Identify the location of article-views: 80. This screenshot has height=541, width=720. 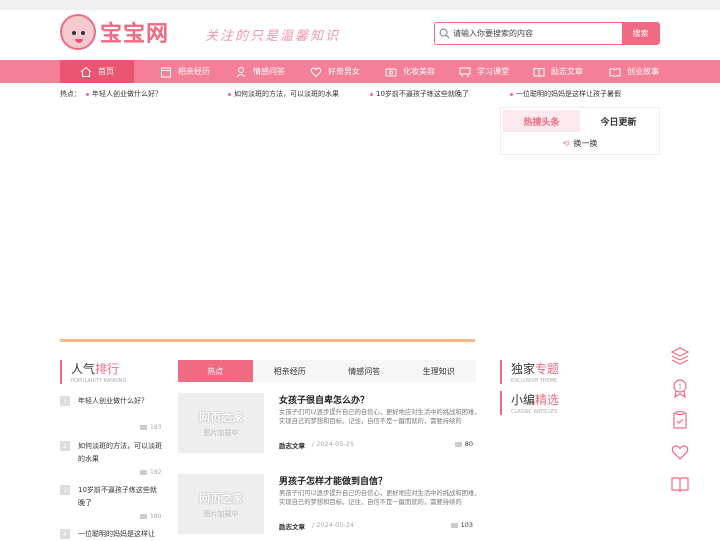
(463, 444).